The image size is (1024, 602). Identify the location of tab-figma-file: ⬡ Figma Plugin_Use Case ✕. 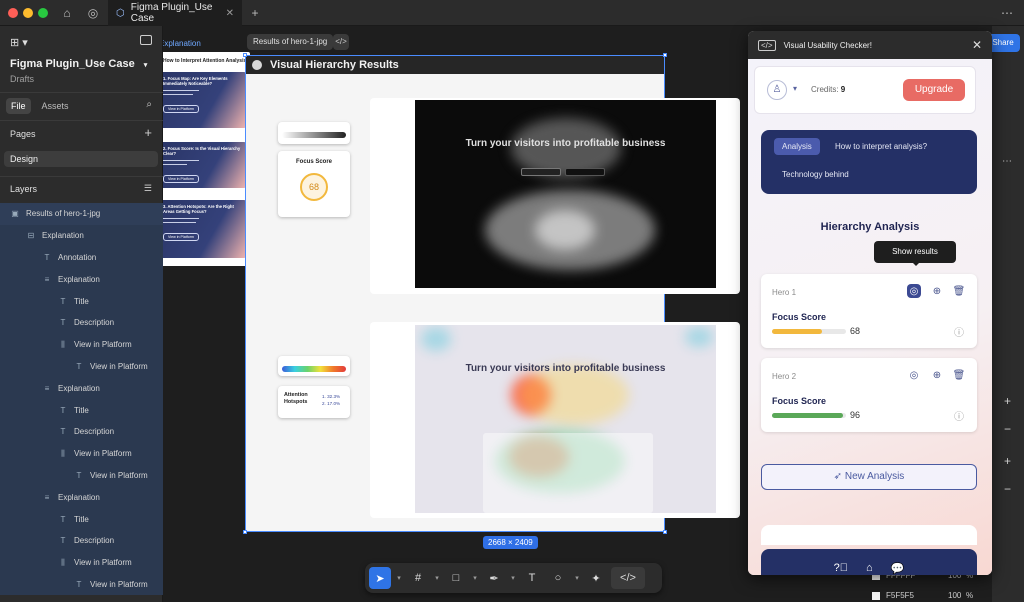
(175, 13).